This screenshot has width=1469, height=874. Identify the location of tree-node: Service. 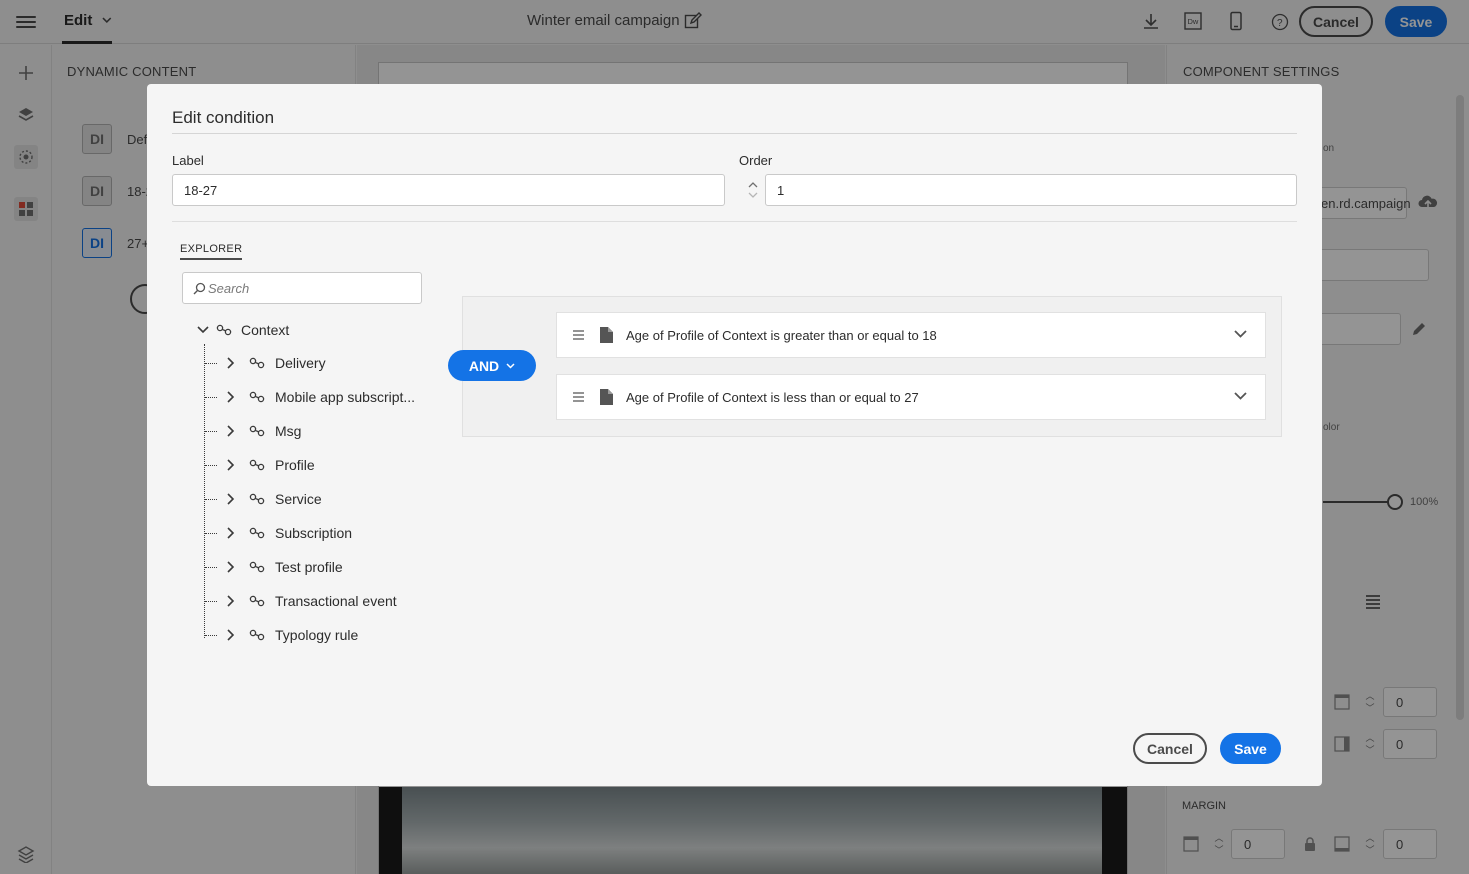
(263, 499).